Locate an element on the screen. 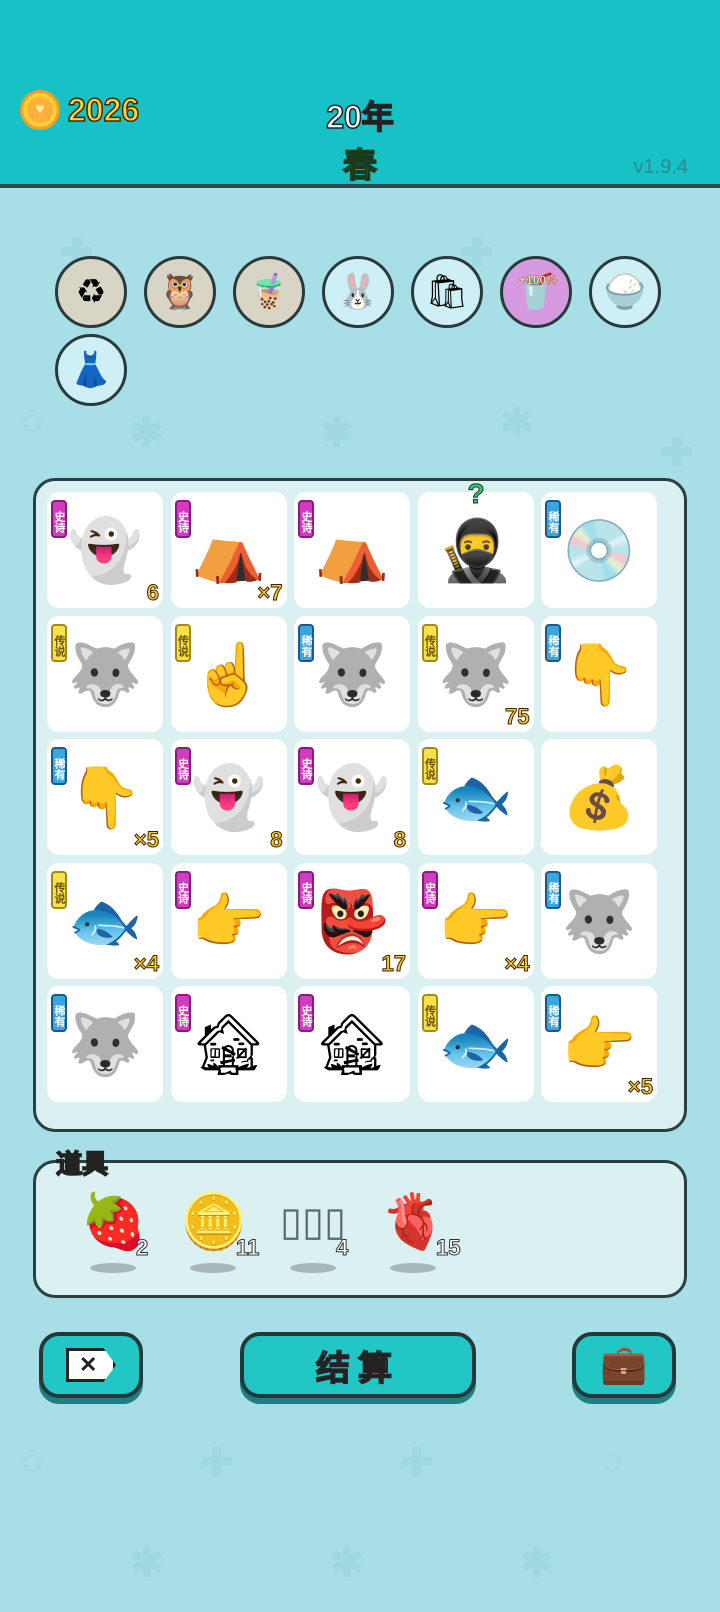  board-cell-coin-pile: 💰 is located at coordinates (599, 797).